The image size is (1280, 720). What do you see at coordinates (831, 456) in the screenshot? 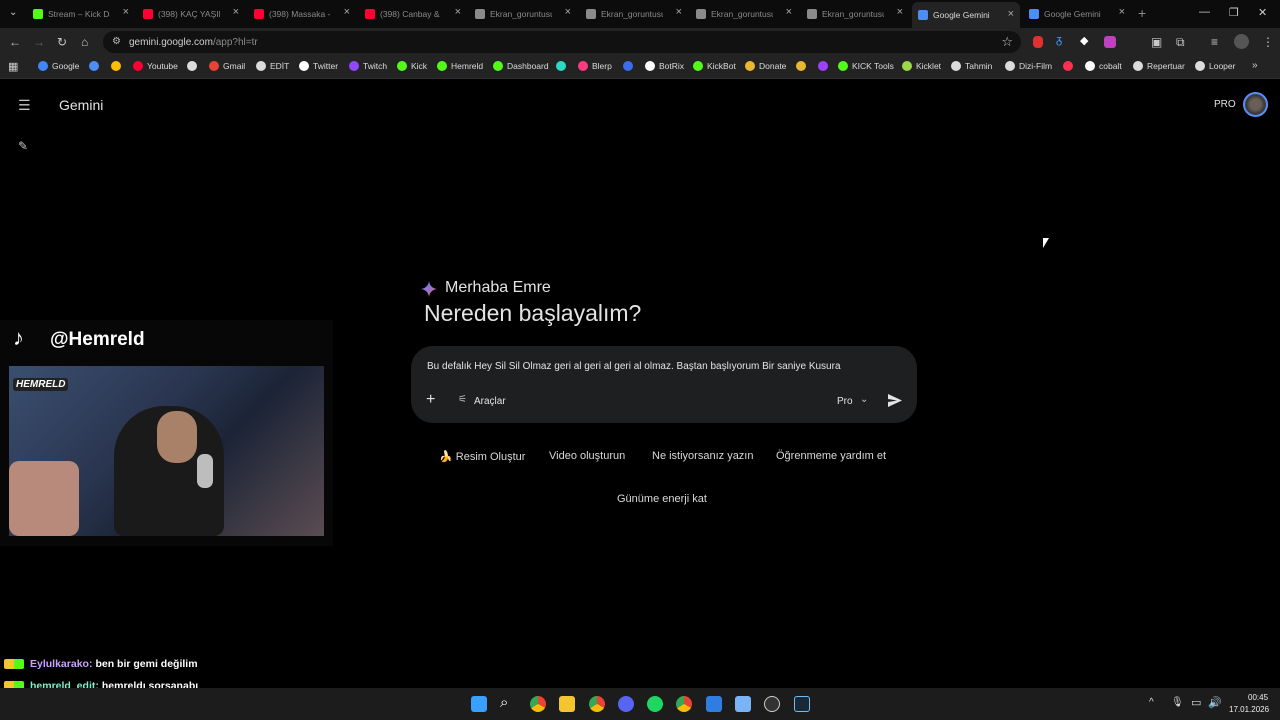
I see `chip-help-me-learn: Öğrenmeme yardım et` at bounding box center [831, 456].